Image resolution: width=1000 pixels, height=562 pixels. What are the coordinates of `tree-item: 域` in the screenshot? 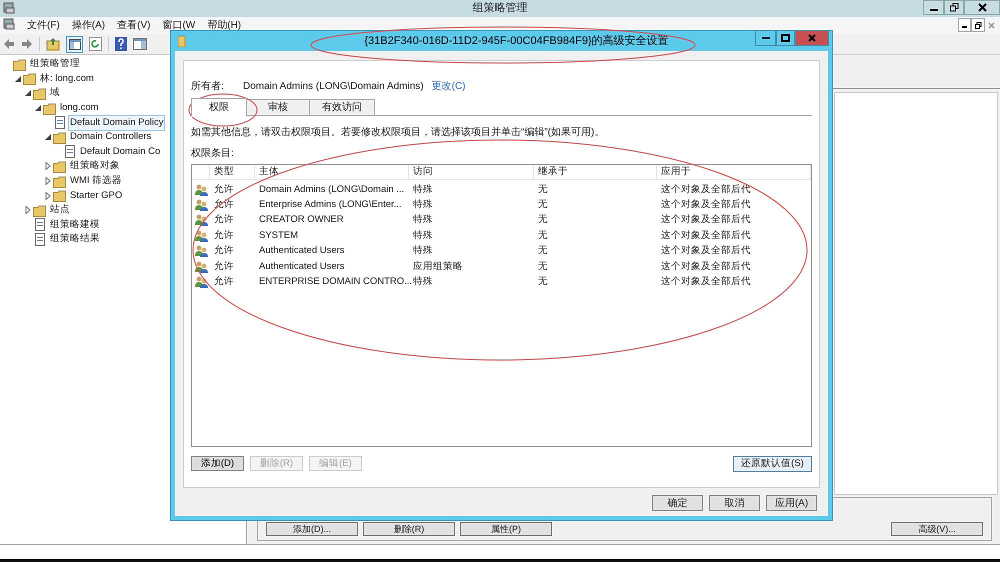 It's located at (55, 93).